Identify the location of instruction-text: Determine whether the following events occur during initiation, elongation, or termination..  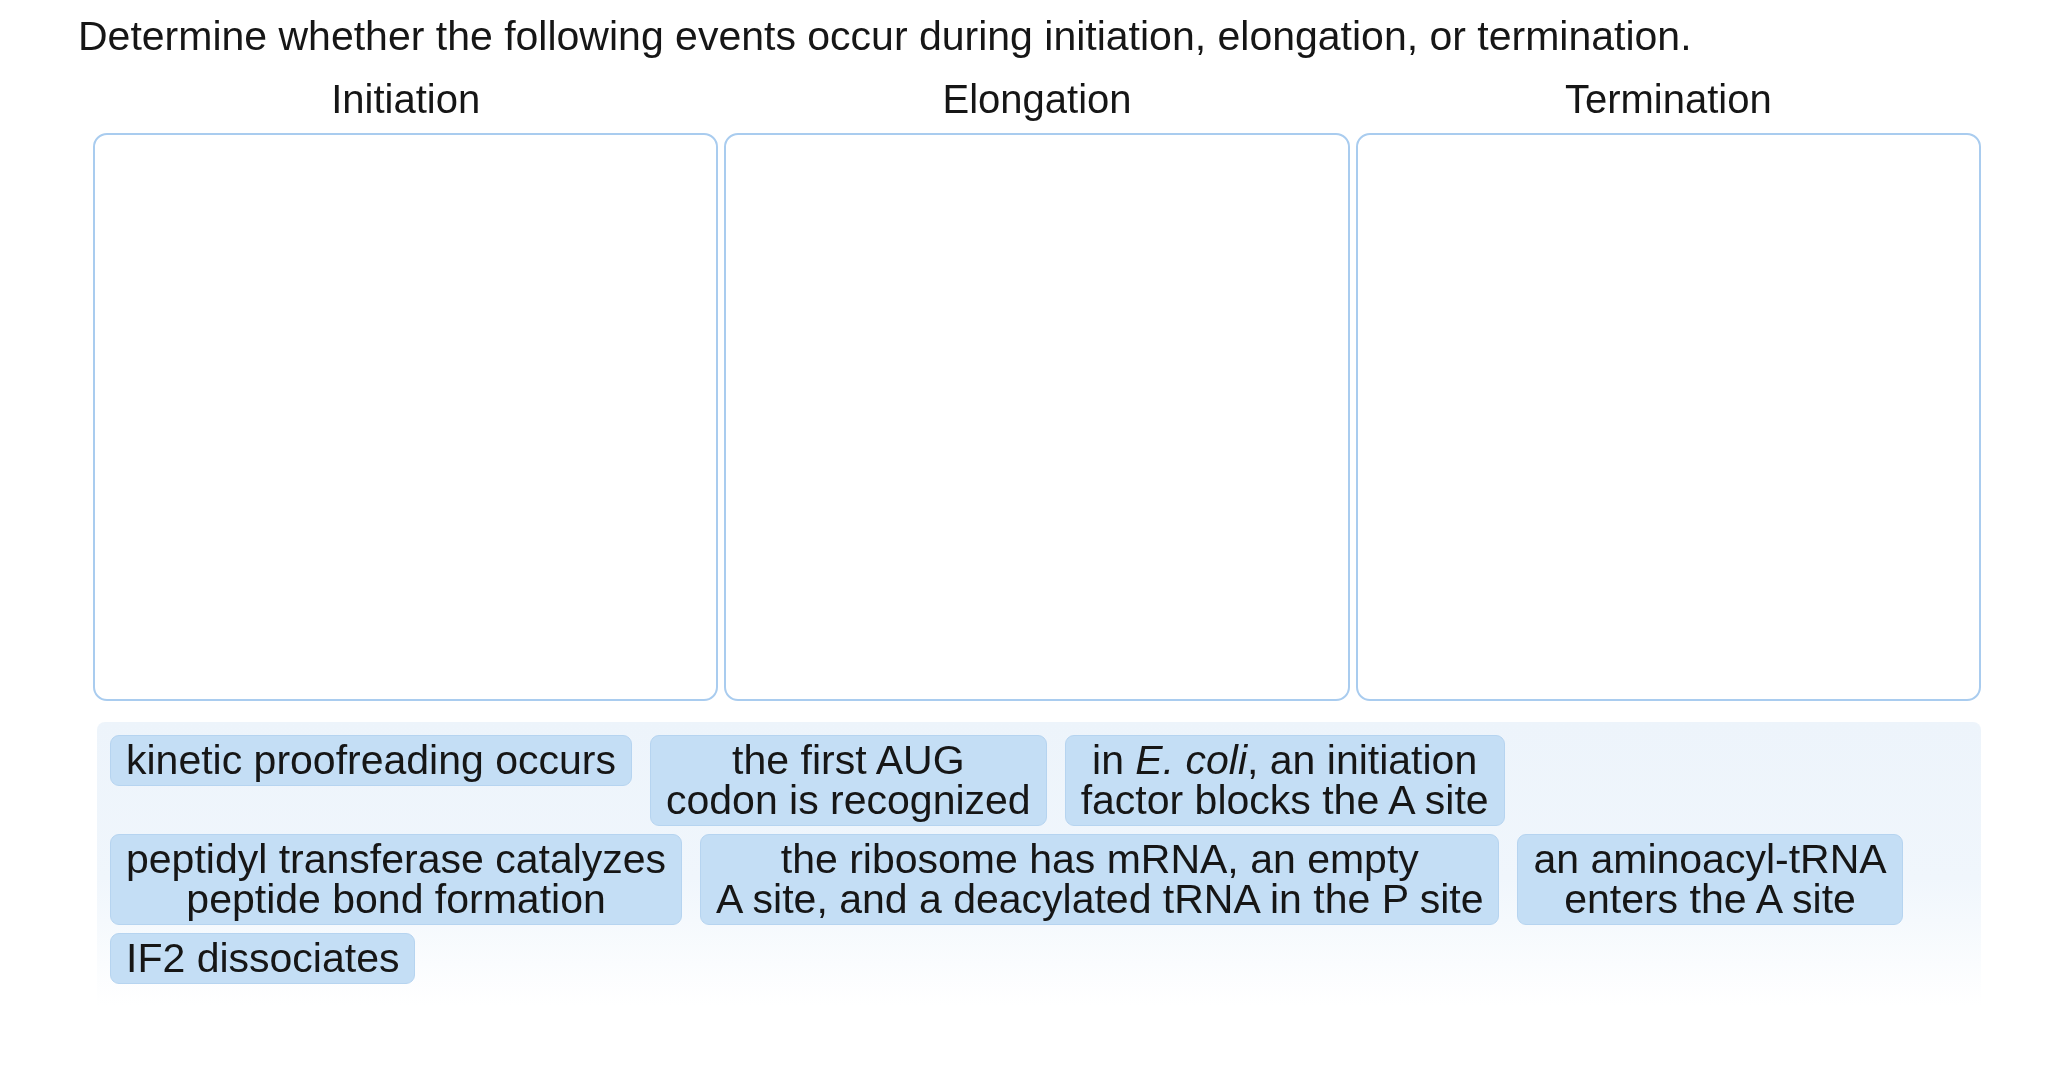
(885, 36).